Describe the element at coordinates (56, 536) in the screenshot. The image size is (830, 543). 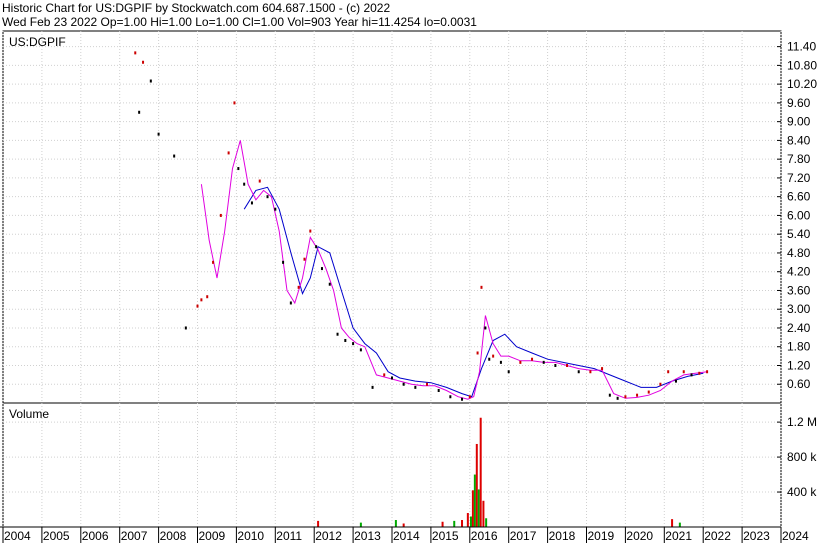
I see `x-tick-label: 2005` at that location.